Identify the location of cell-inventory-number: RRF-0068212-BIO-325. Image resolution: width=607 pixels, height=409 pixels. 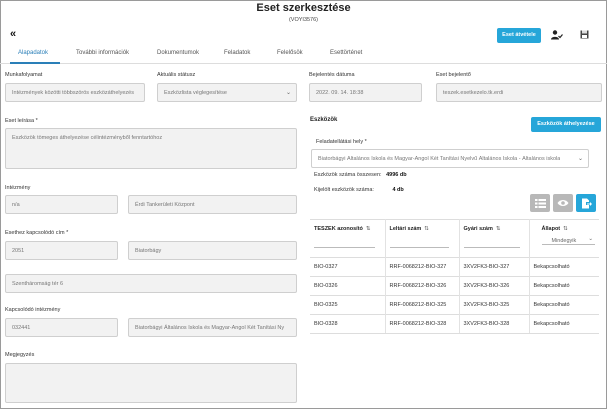
(422, 305).